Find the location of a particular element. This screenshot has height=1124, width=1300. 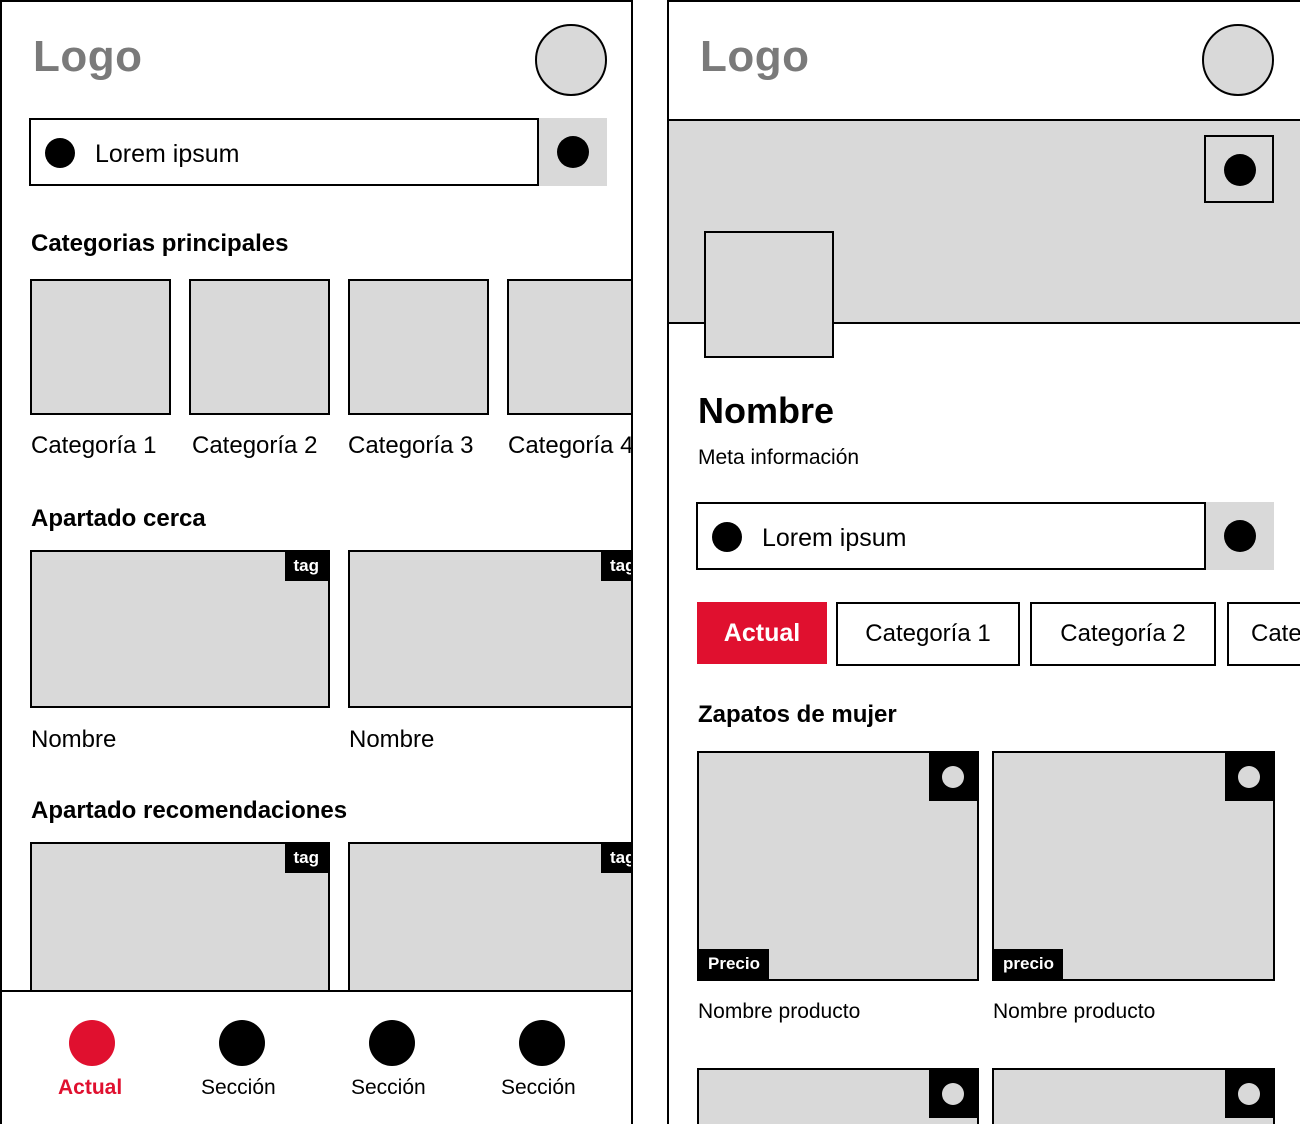

chip-category: Categoría 1 is located at coordinates (928, 634).